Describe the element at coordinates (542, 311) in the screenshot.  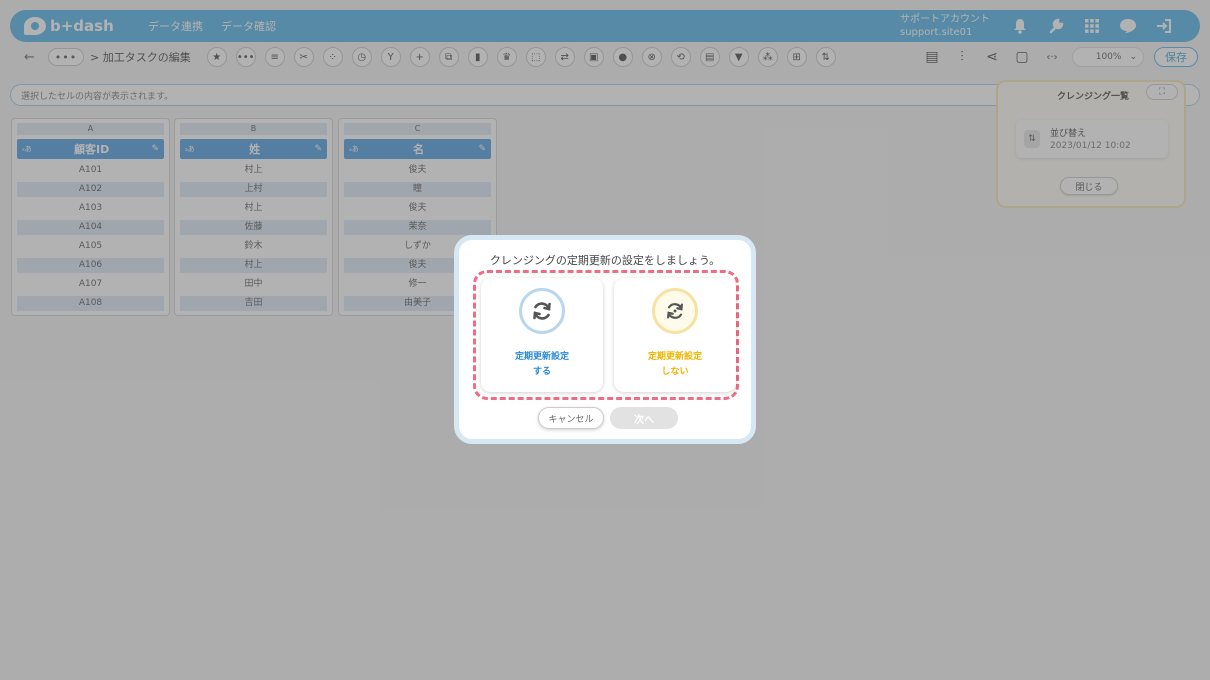
I see `refresh-icon` at that location.